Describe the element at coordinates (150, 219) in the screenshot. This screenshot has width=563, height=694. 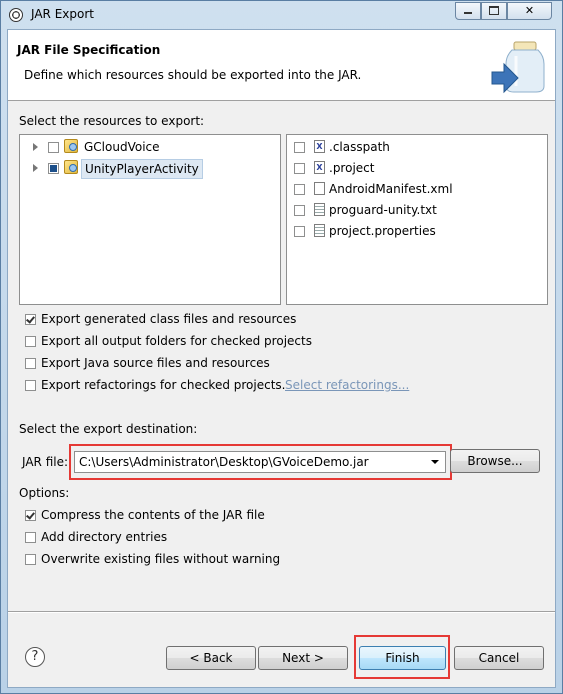
I see `project-tree: GCloudVoice UnityPlayerActivity` at that location.